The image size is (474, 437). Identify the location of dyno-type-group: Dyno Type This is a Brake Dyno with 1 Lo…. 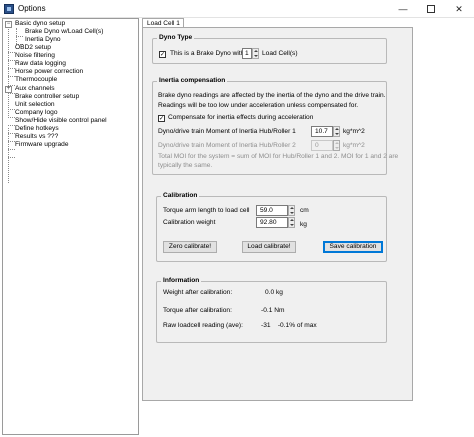
(269, 49).